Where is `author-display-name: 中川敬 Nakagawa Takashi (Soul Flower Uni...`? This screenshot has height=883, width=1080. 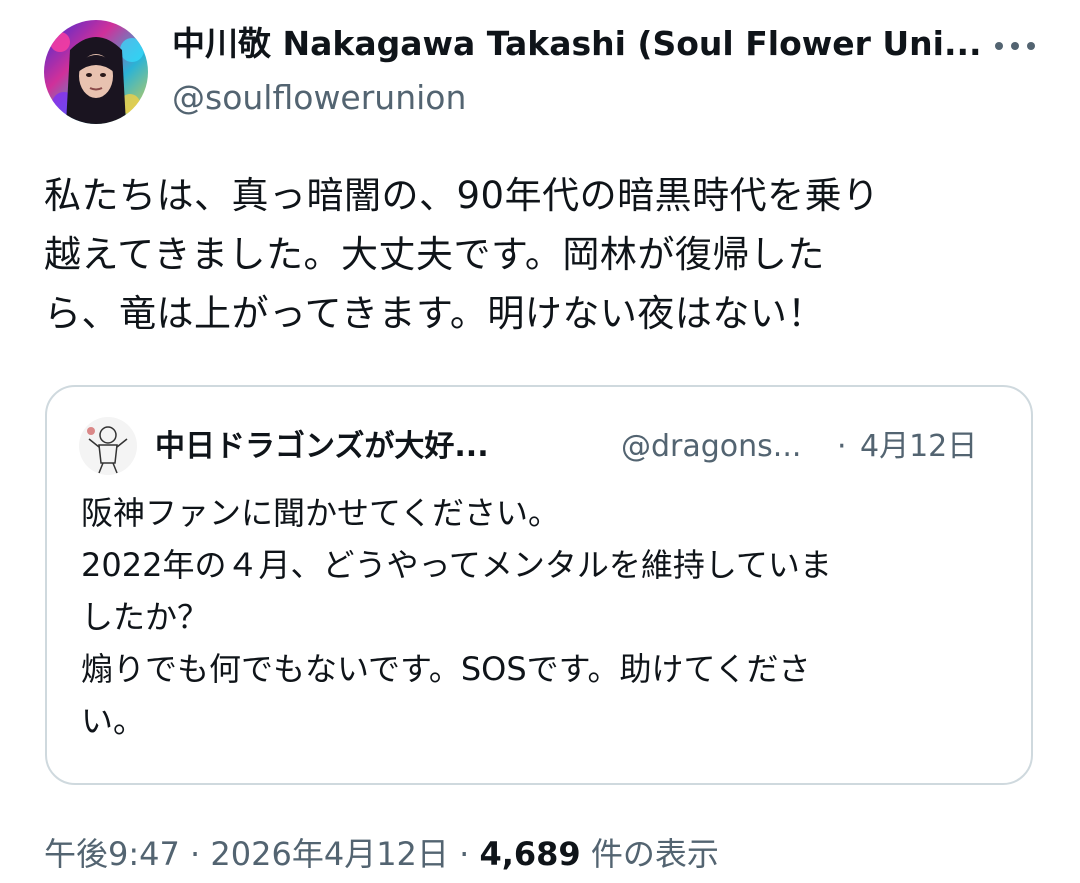 author-display-name: 中川敬 Nakagawa Takashi (Soul Flower Uni... is located at coordinates (577, 44).